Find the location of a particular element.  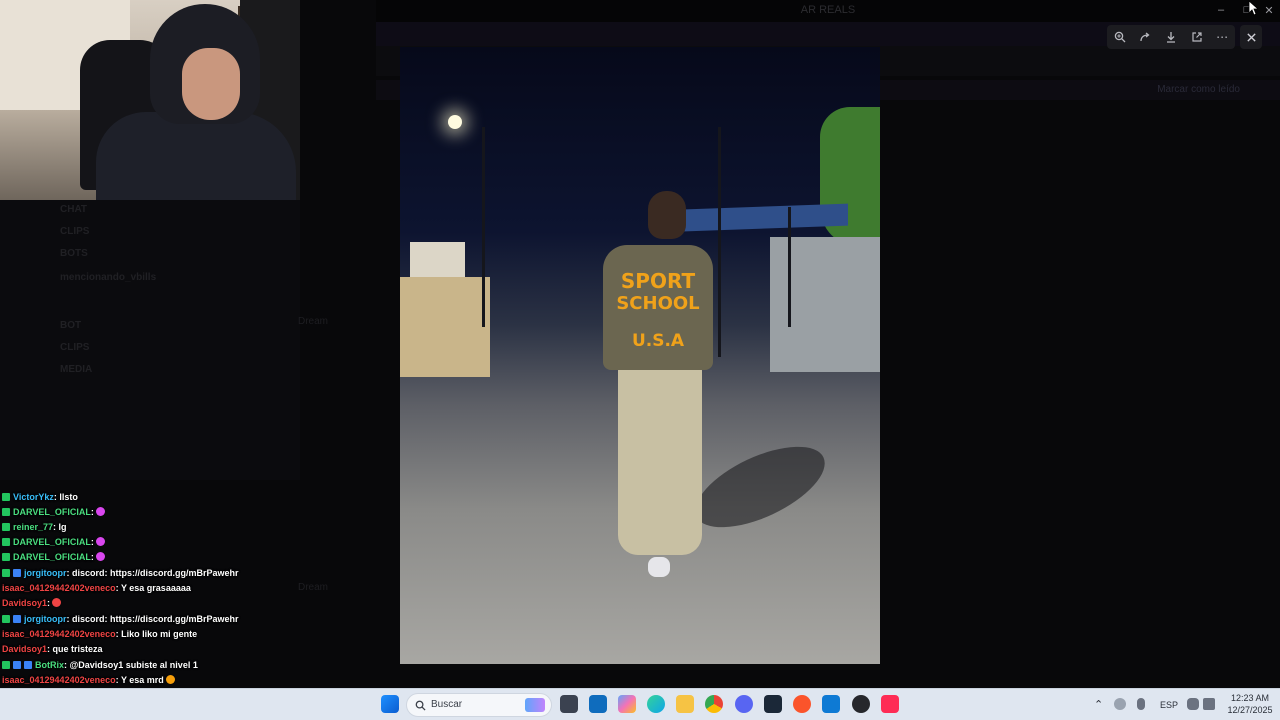

display-icon is located at coordinates (1193, 704).